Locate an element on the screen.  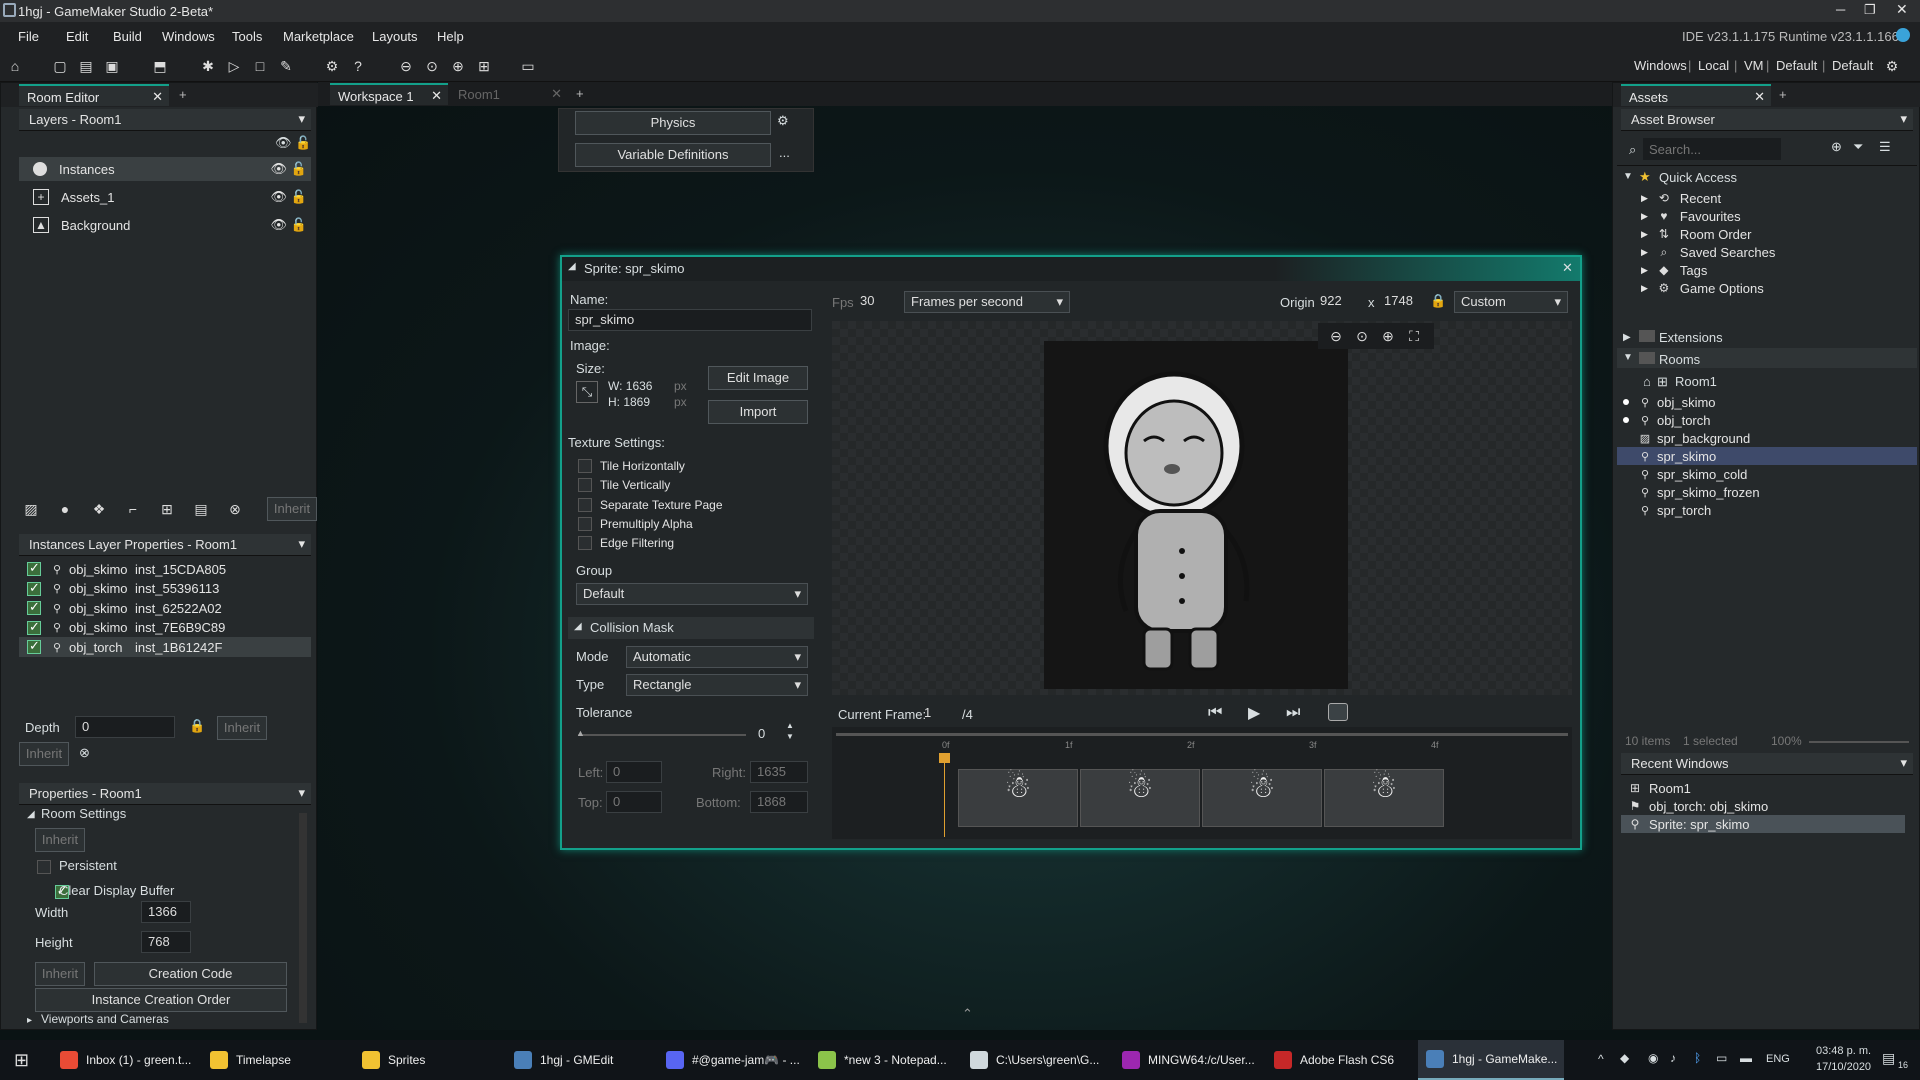
spin-up-icon: ▲ is located at coordinates (790, 725).